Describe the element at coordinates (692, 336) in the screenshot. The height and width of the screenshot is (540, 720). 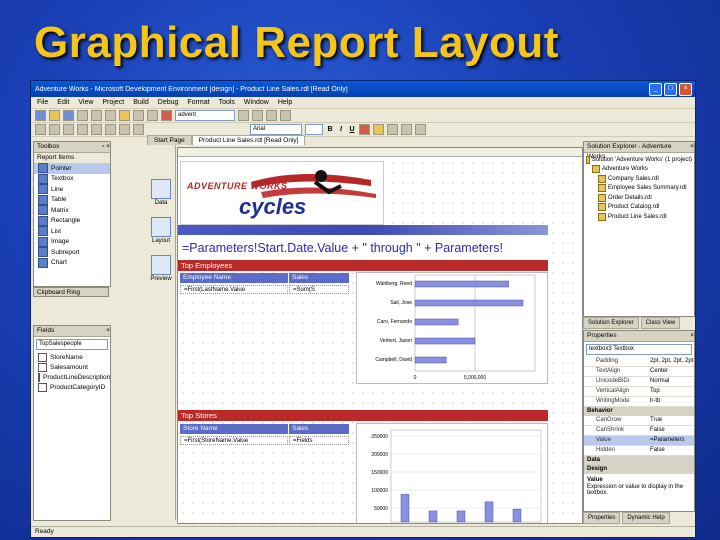
I see `properties-close-icon: ×` at that location.